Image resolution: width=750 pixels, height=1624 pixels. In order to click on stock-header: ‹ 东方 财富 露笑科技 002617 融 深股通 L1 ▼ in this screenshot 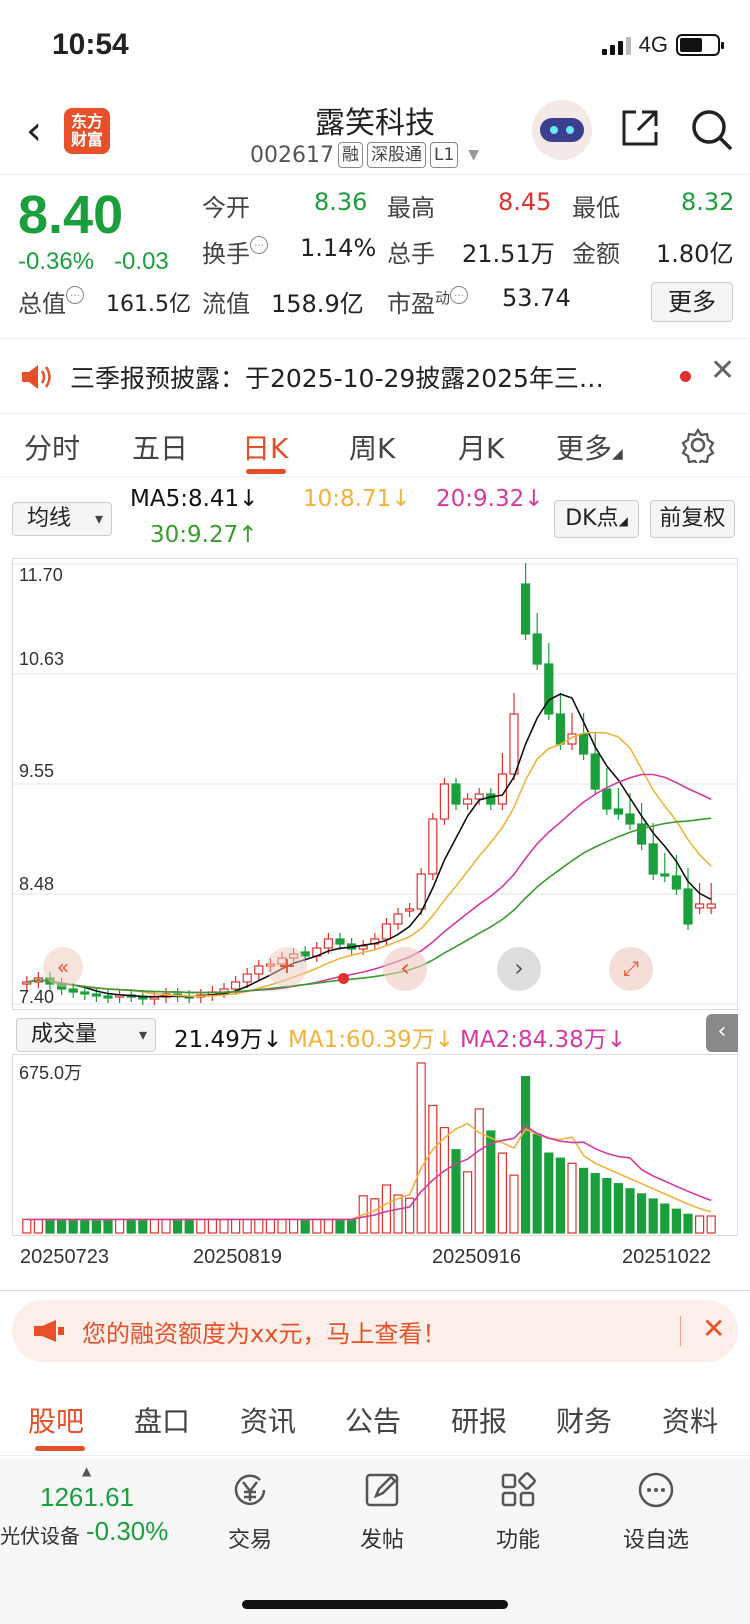, I will do `click(375, 132)`.